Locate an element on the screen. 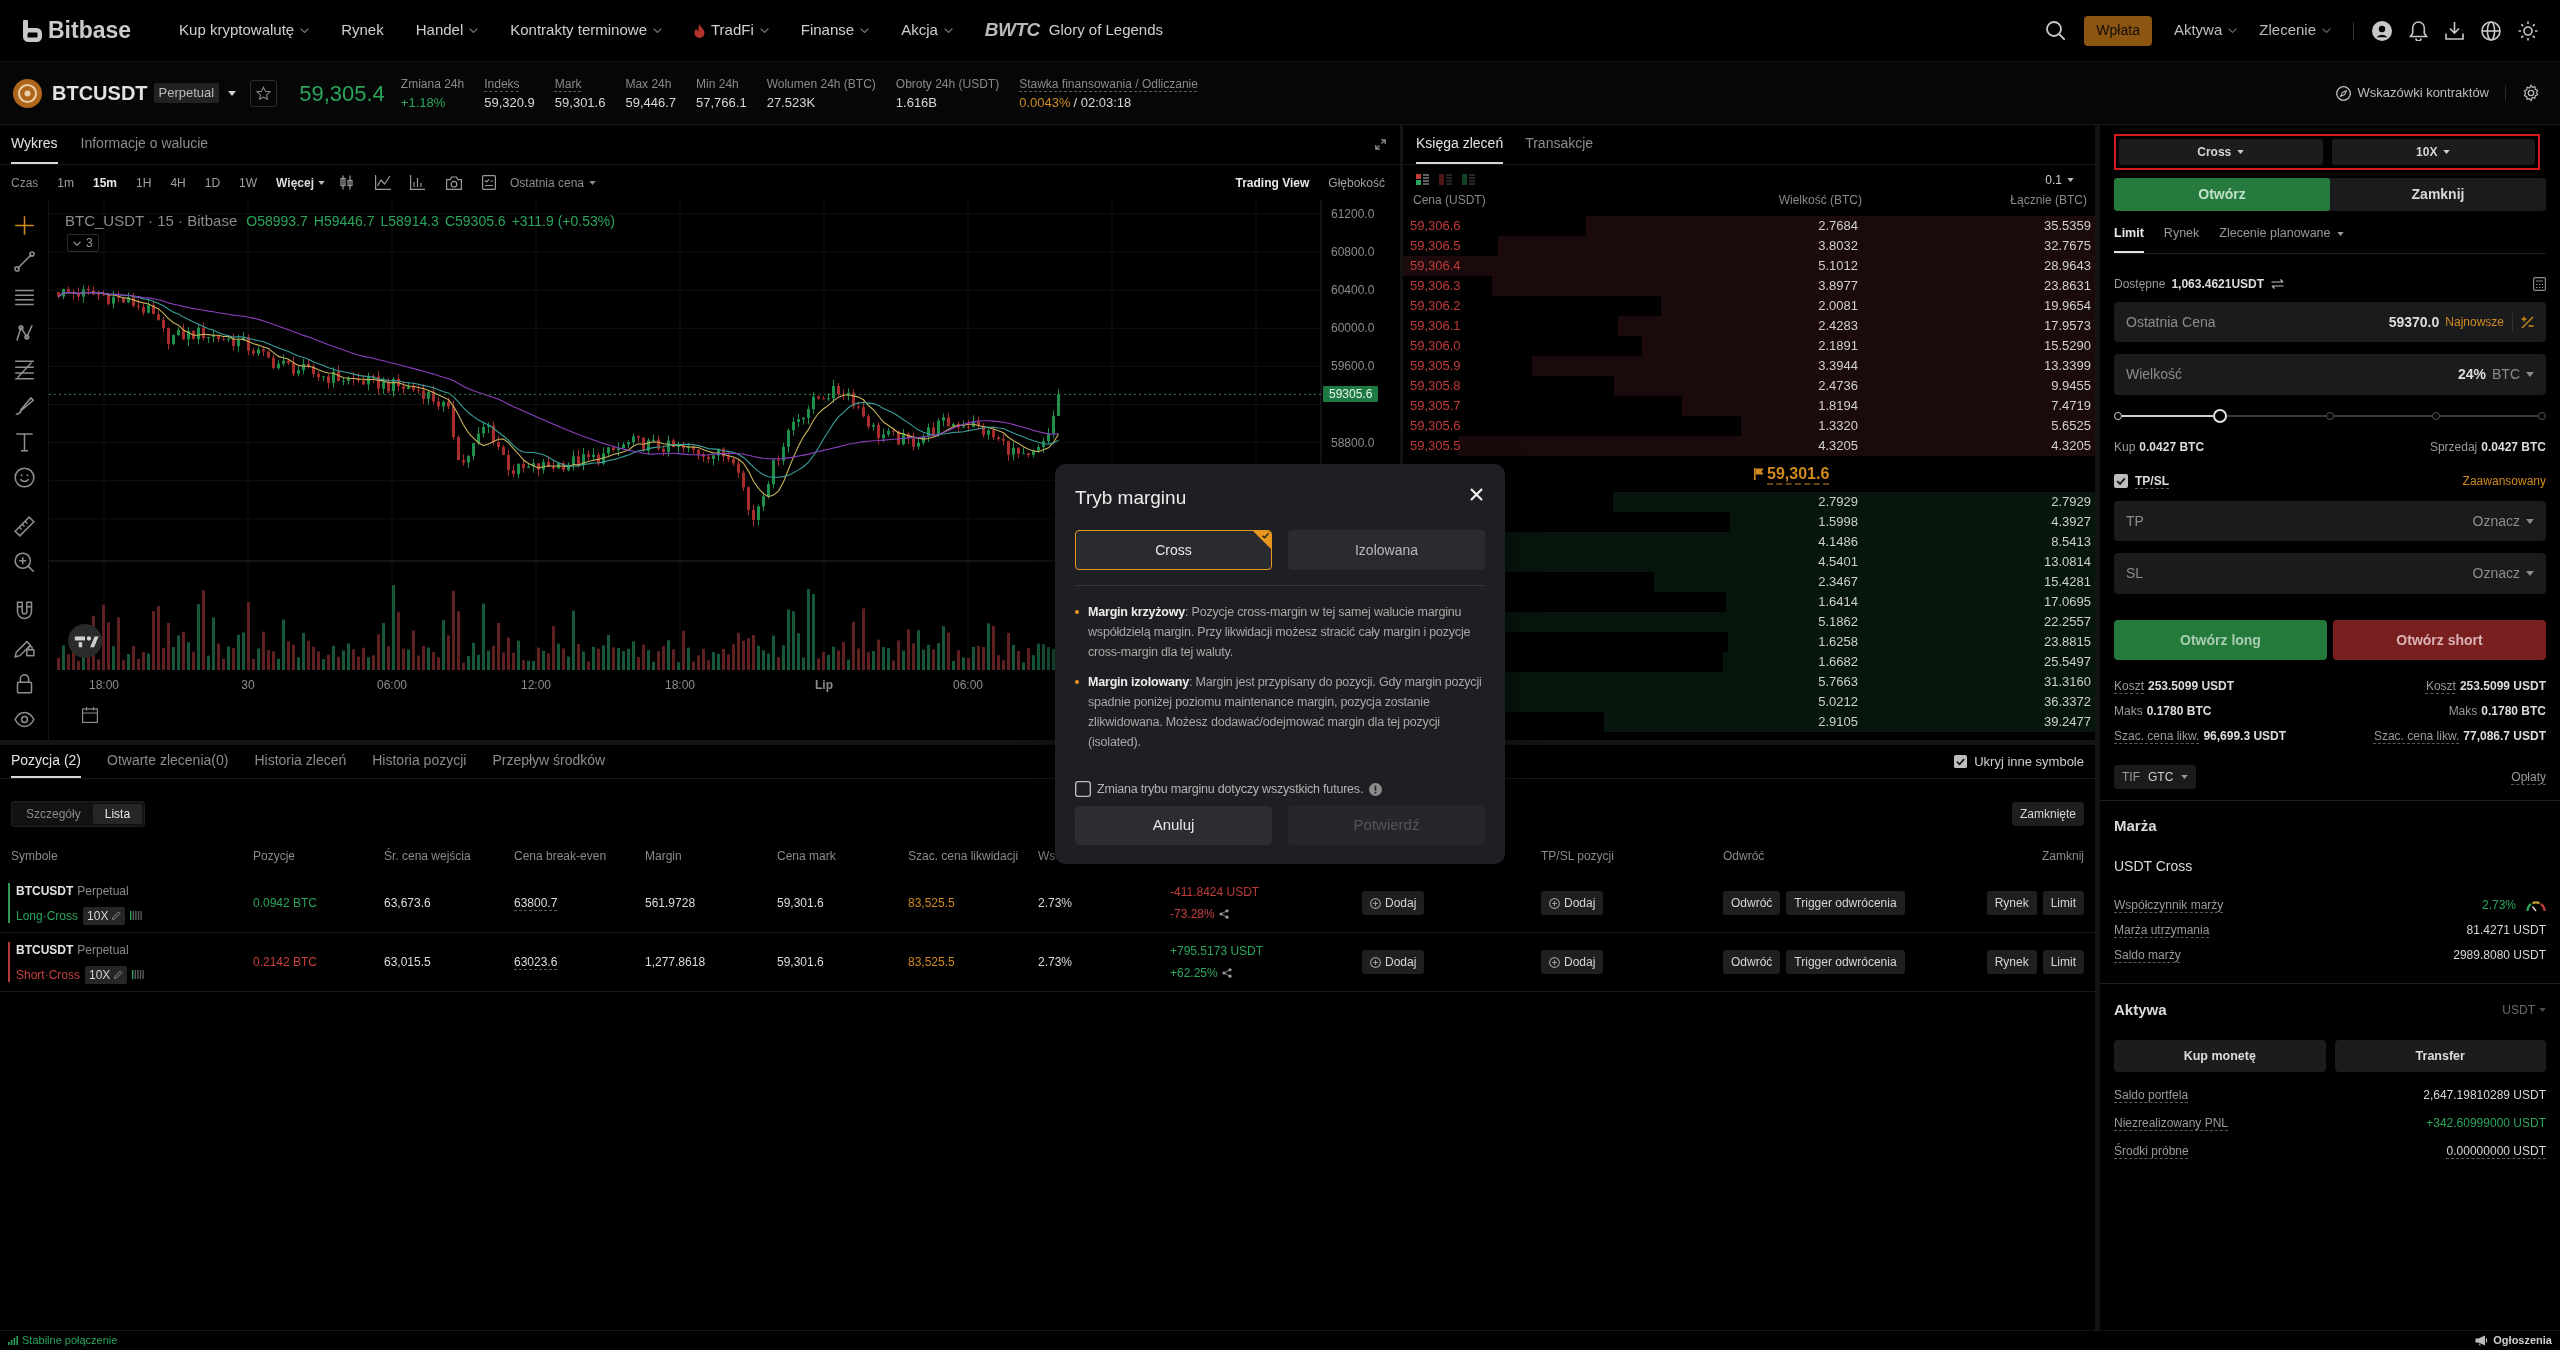 The image size is (2560, 1350). tips-link: Wskazówki kontraktów is located at coordinates (2412, 93).